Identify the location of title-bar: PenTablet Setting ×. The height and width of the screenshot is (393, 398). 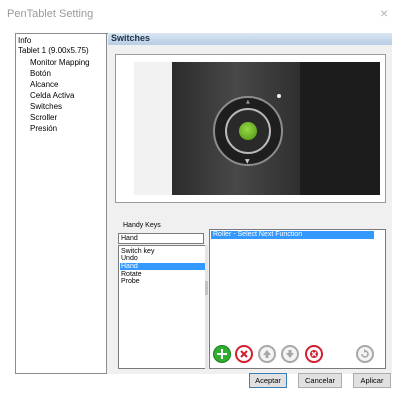
(199, 15).